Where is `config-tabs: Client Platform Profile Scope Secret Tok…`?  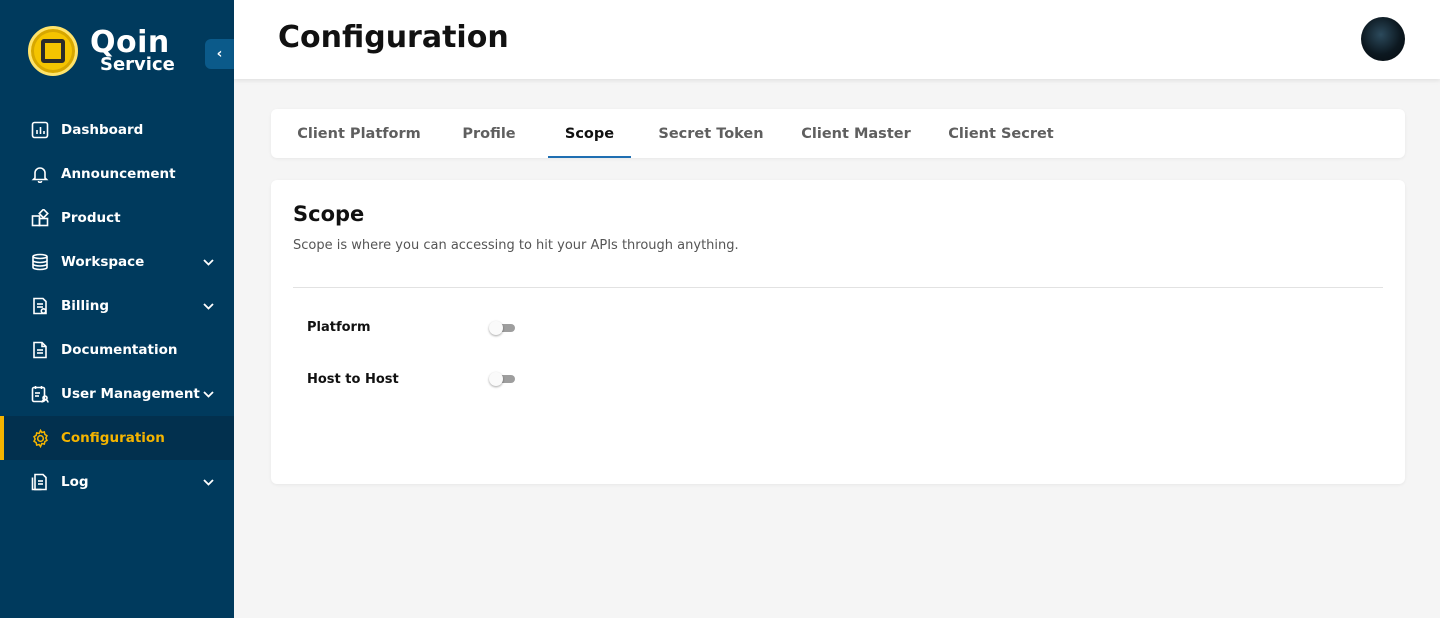 config-tabs: Client Platform Profile Scope Secret Tok… is located at coordinates (838, 133).